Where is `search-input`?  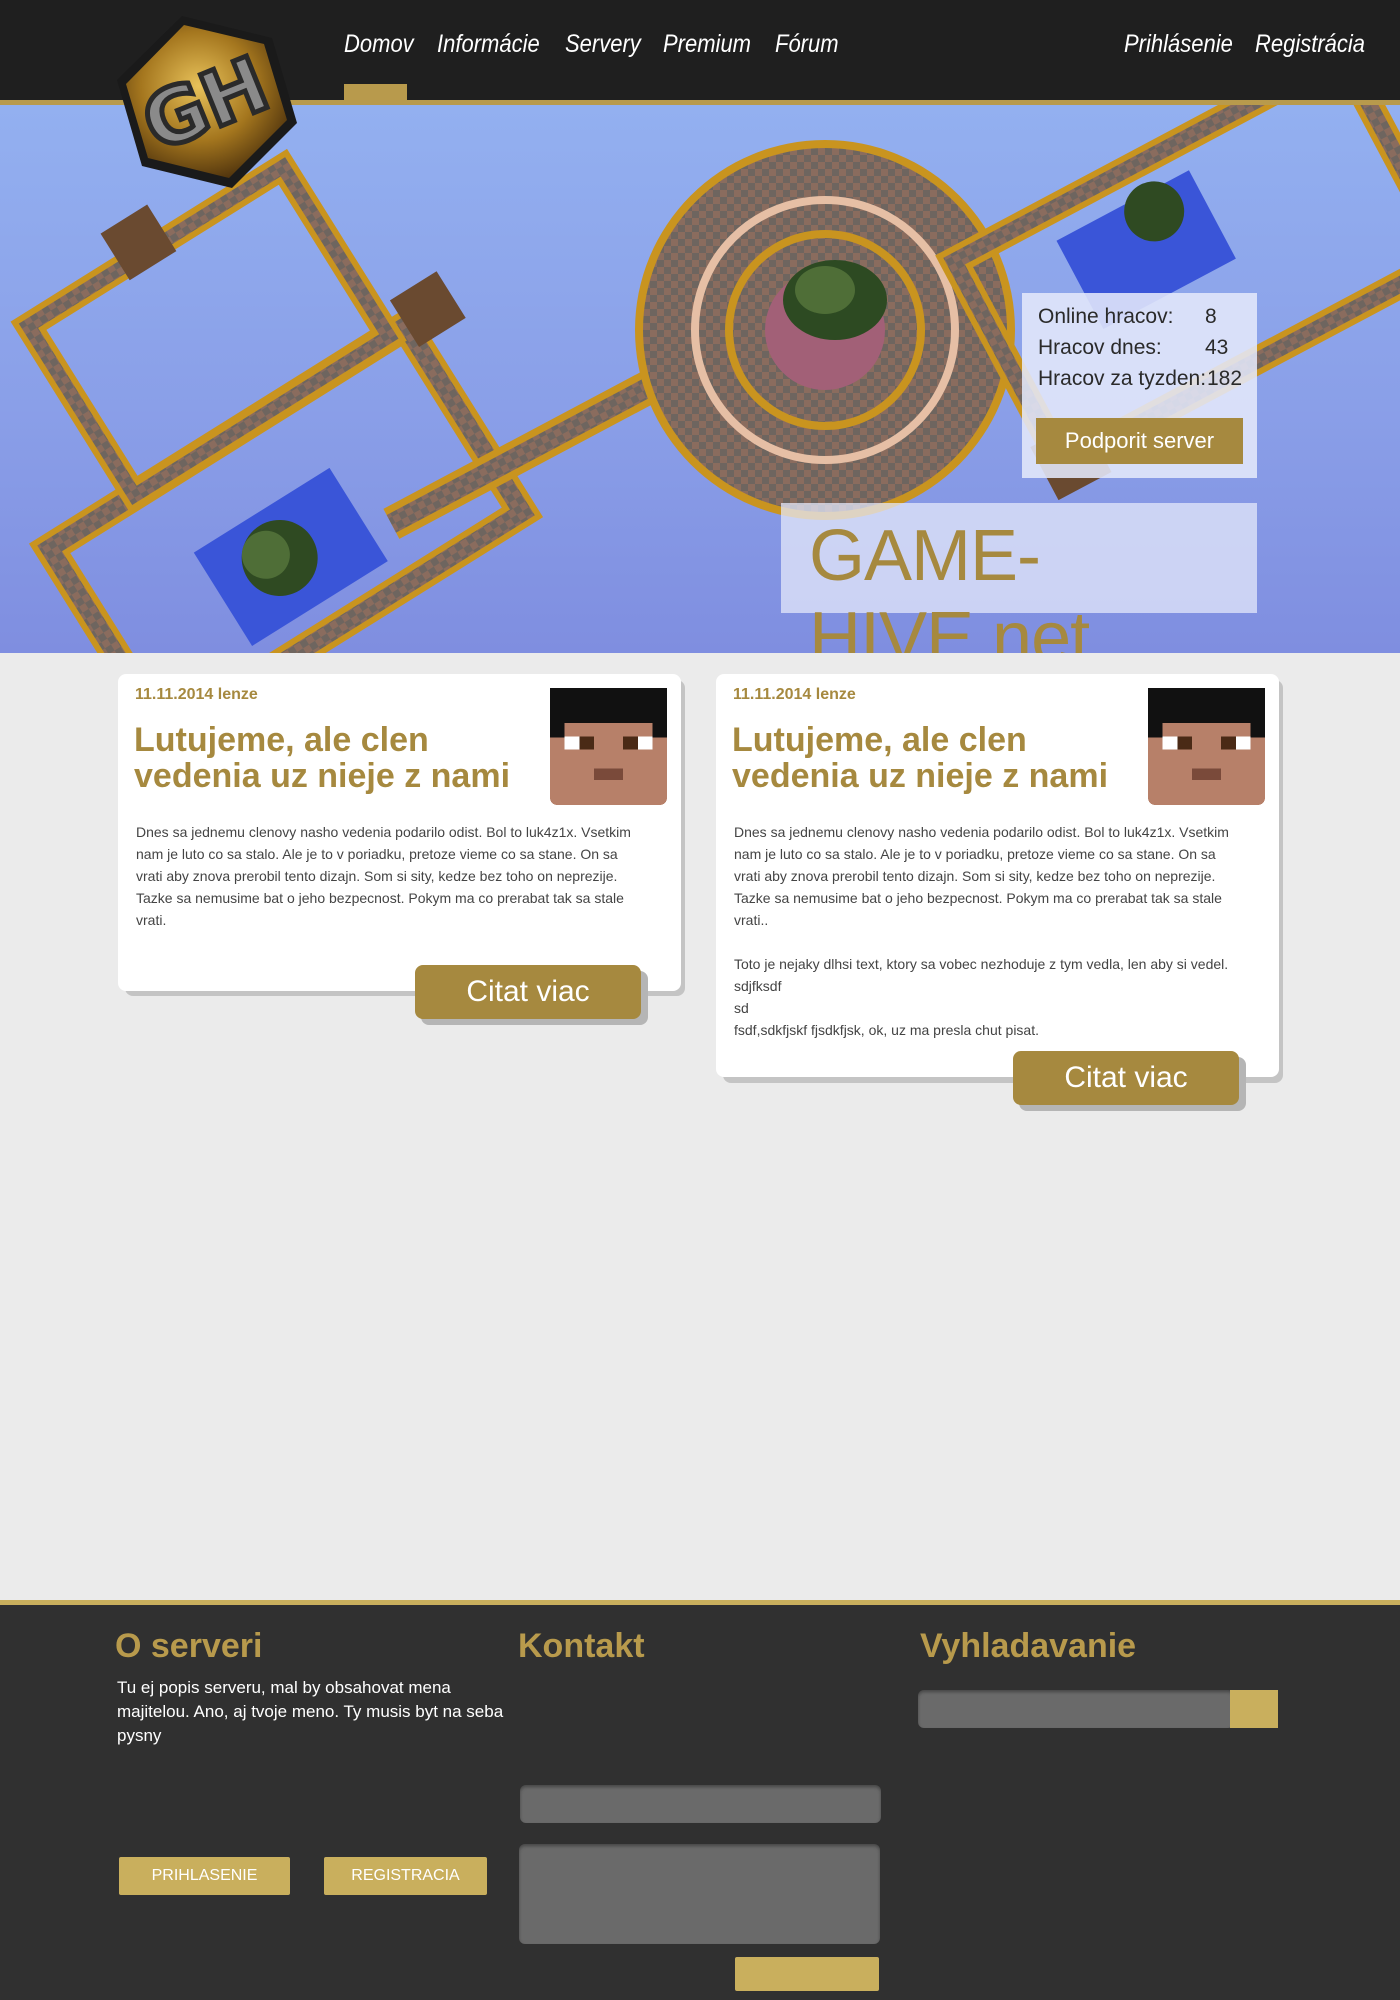 search-input is located at coordinates (1076, 1709).